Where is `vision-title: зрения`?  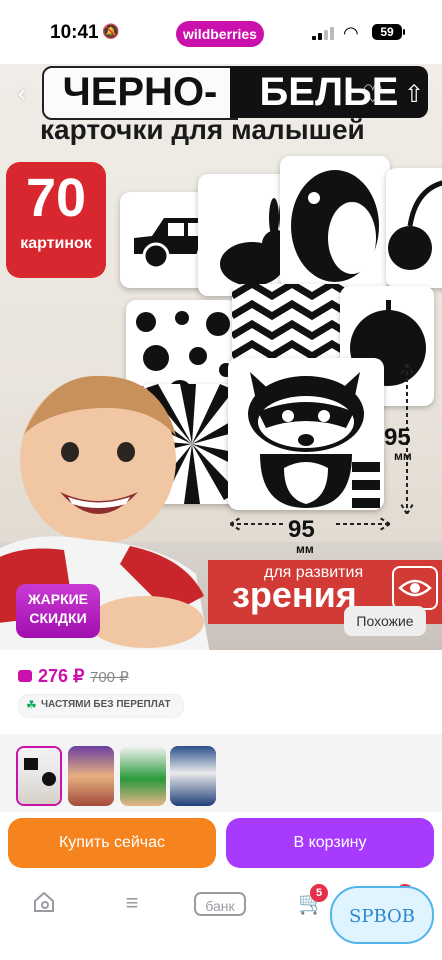
vision-title: зрения is located at coordinates (294, 594).